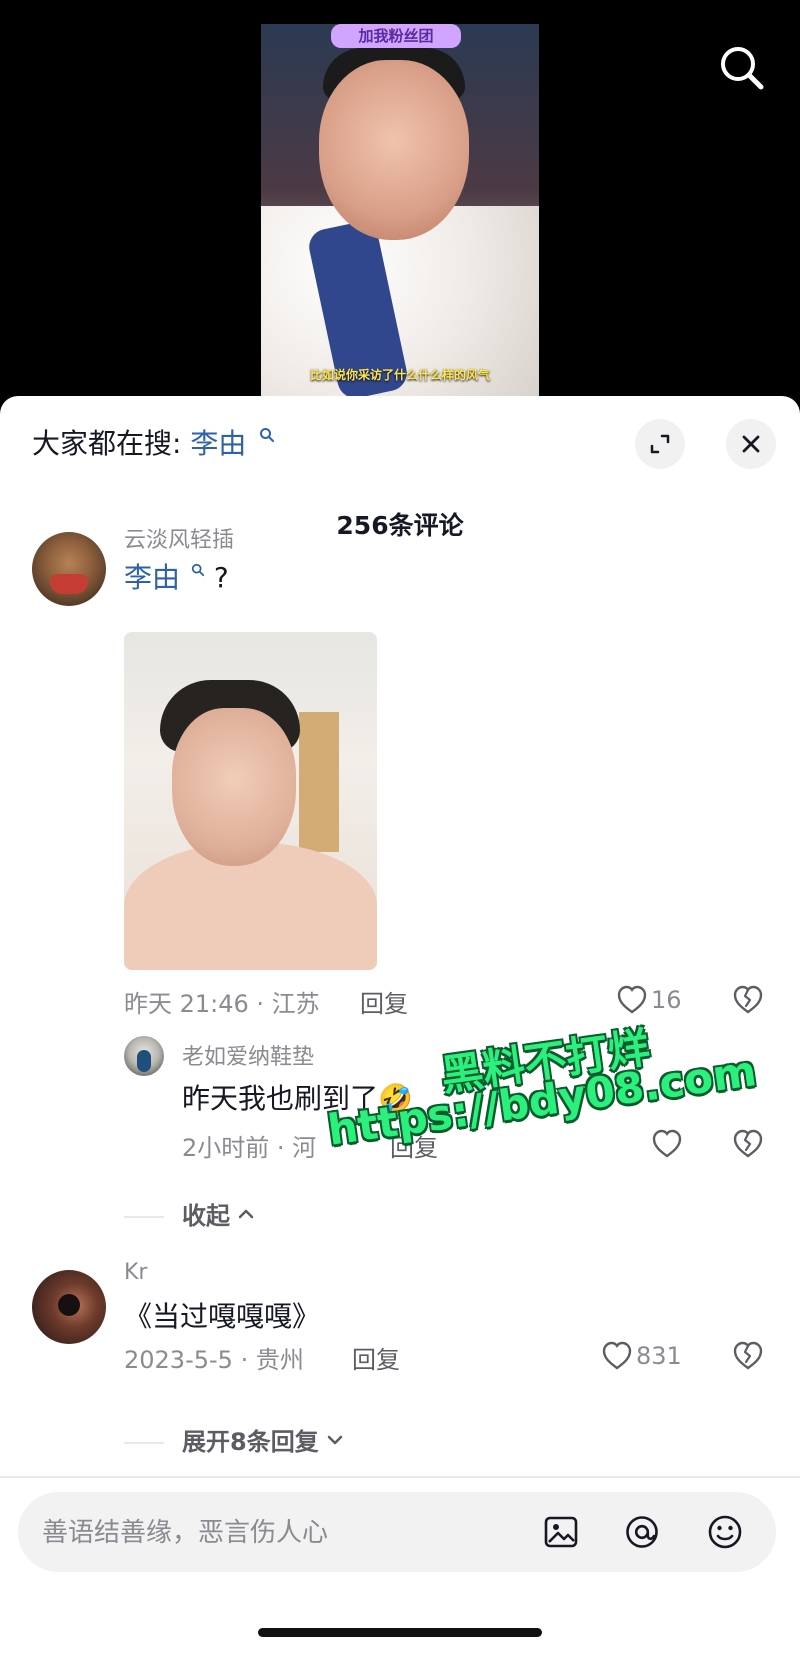 Image resolution: width=800 pixels, height=1659 pixels. I want to click on image-button, so click(561, 1532).